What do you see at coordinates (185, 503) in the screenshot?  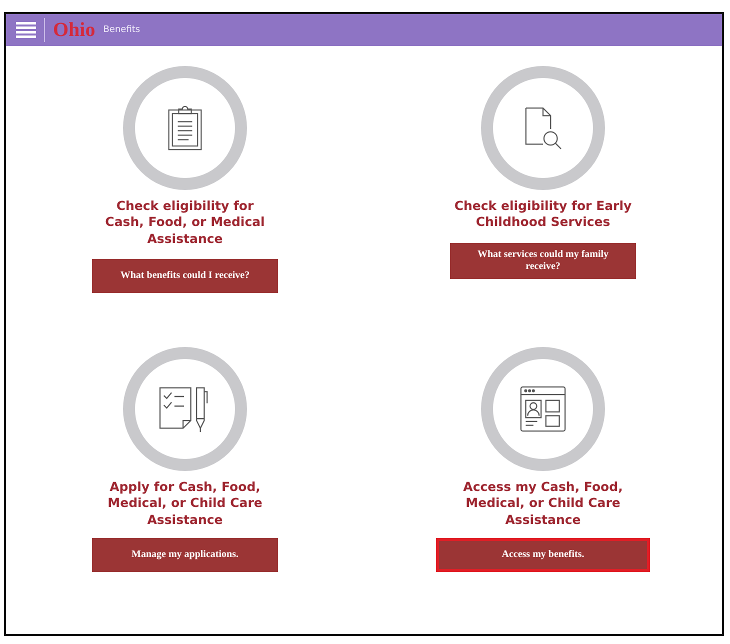 I see `card-title: Apply for Cash, Food, Medical, or Child Care Assistance` at bounding box center [185, 503].